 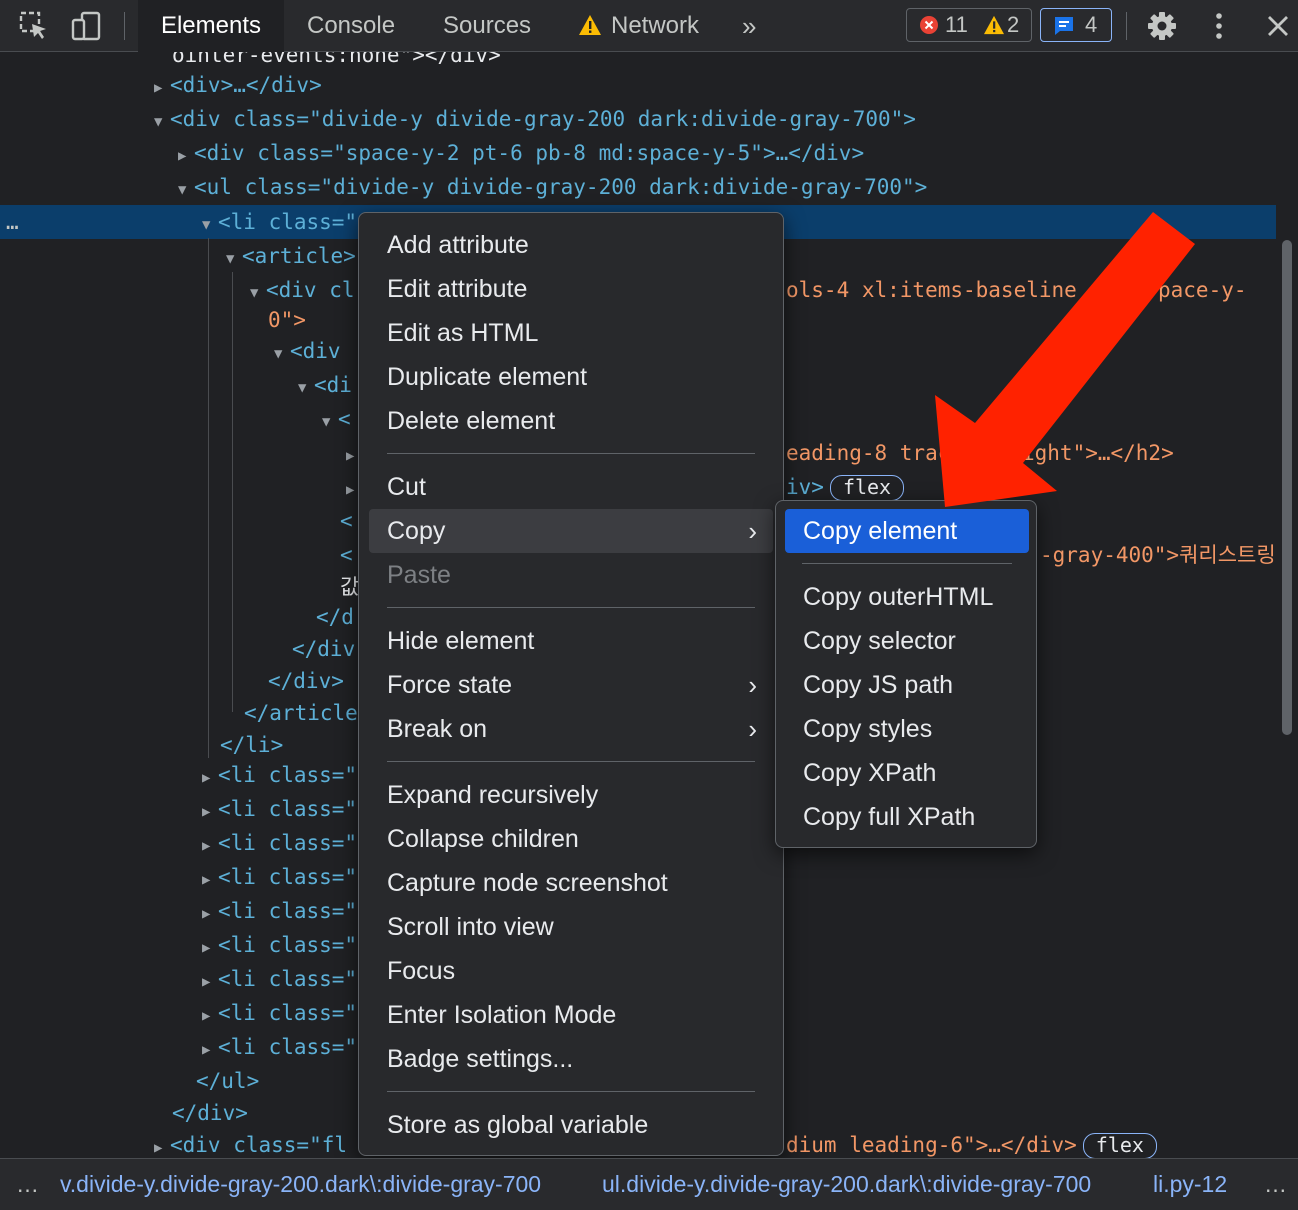 What do you see at coordinates (749, 26) in the screenshot?
I see `more-tabs-icon: »` at bounding box center [749, 26].